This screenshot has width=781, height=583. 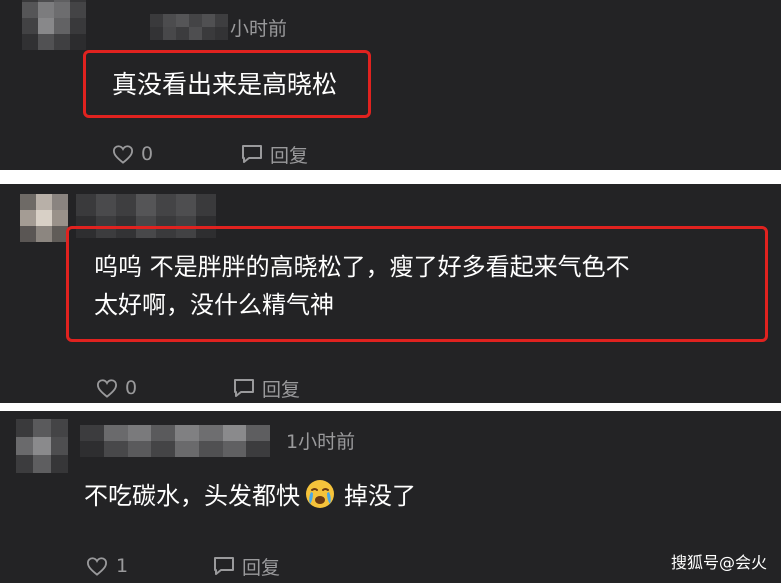 I want to click on comment-text-line: 真没看出来是高晓松, so click(x=225, y=84).